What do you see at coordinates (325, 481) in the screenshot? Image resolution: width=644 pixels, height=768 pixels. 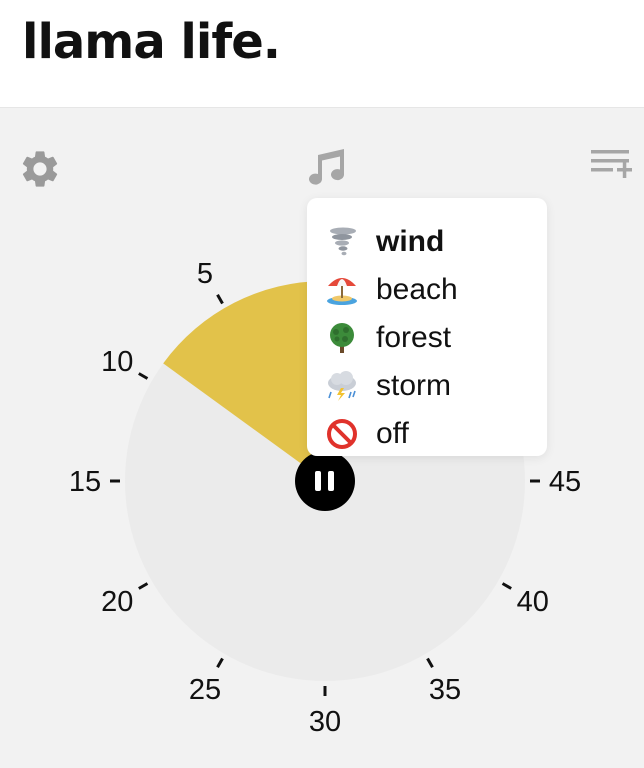 I see `pause-button` at bounding box center [325, 481].